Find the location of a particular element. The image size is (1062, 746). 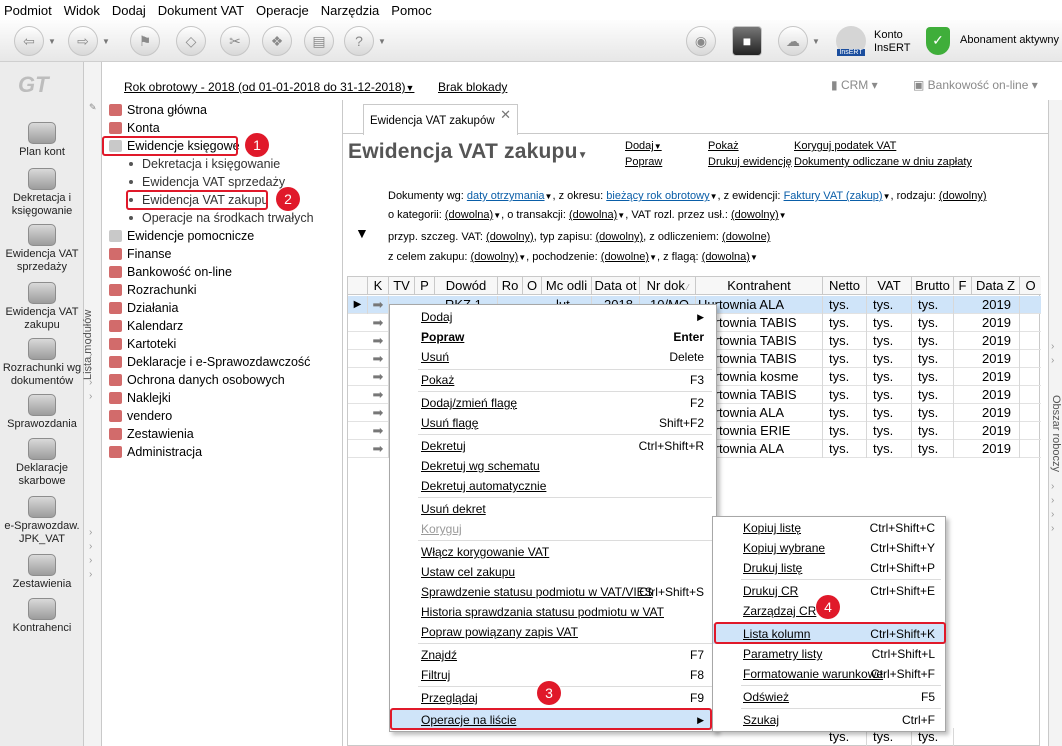

tree-item-dekretacja: Dekretacja i księgowanie is located at coordinates (204, 164).